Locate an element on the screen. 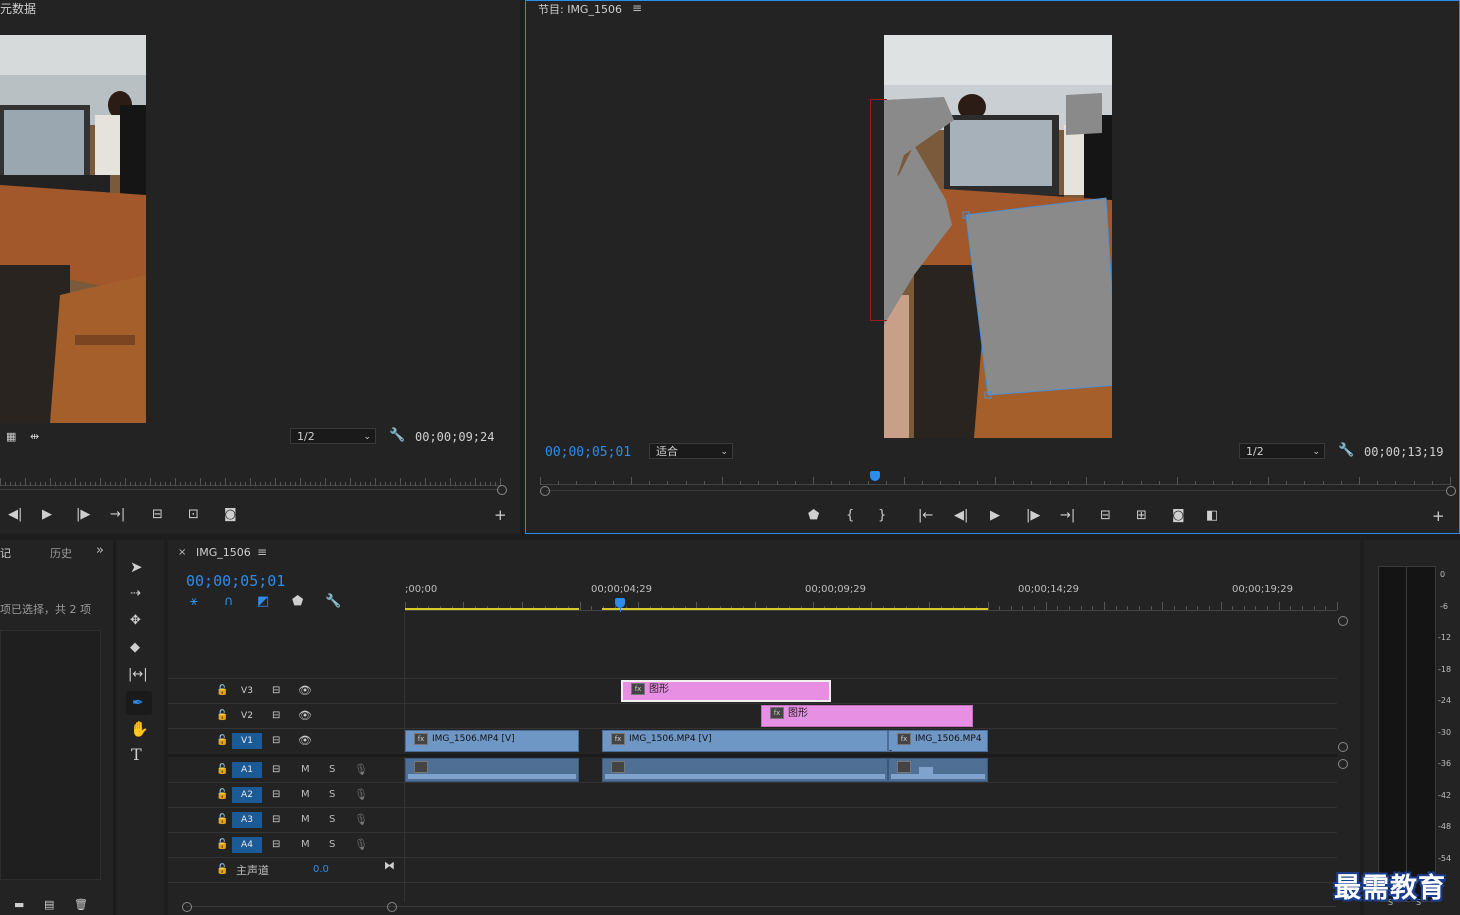  program-zoom-handle-left is located at coordinates (545, 491).